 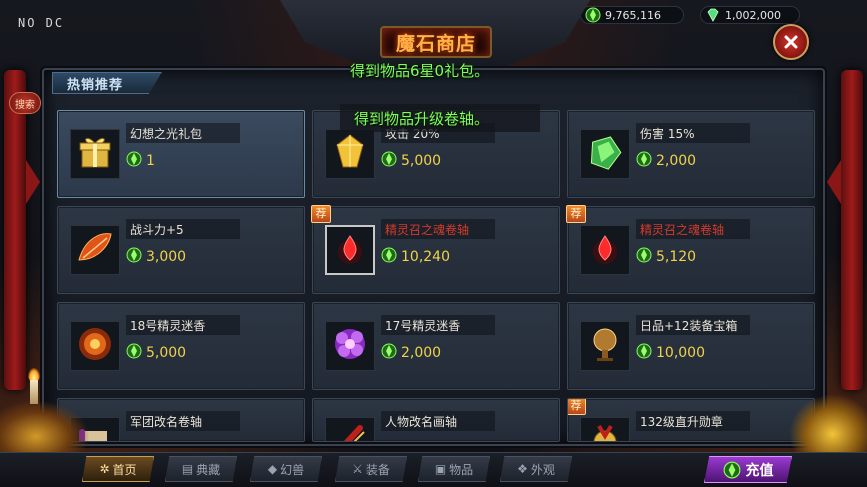 I want to click on item-card: 17号精灵迷香 2,000, so click(x=436, y=346).